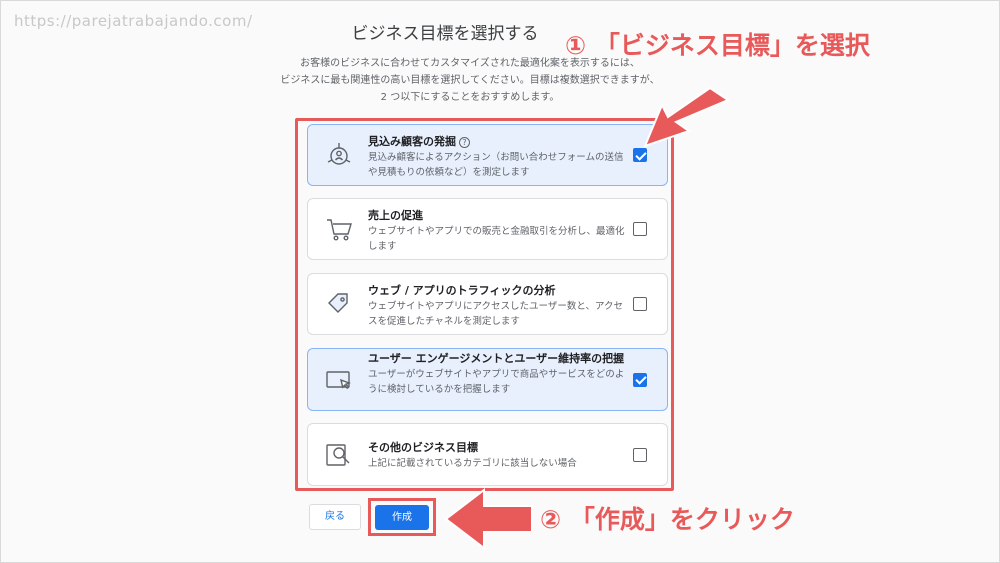 The height and width of the screenshot is (563, 1000). Describe the element at coordinates (488, 519) in the screenshot. I see `arrow-step2-icon` at that location.